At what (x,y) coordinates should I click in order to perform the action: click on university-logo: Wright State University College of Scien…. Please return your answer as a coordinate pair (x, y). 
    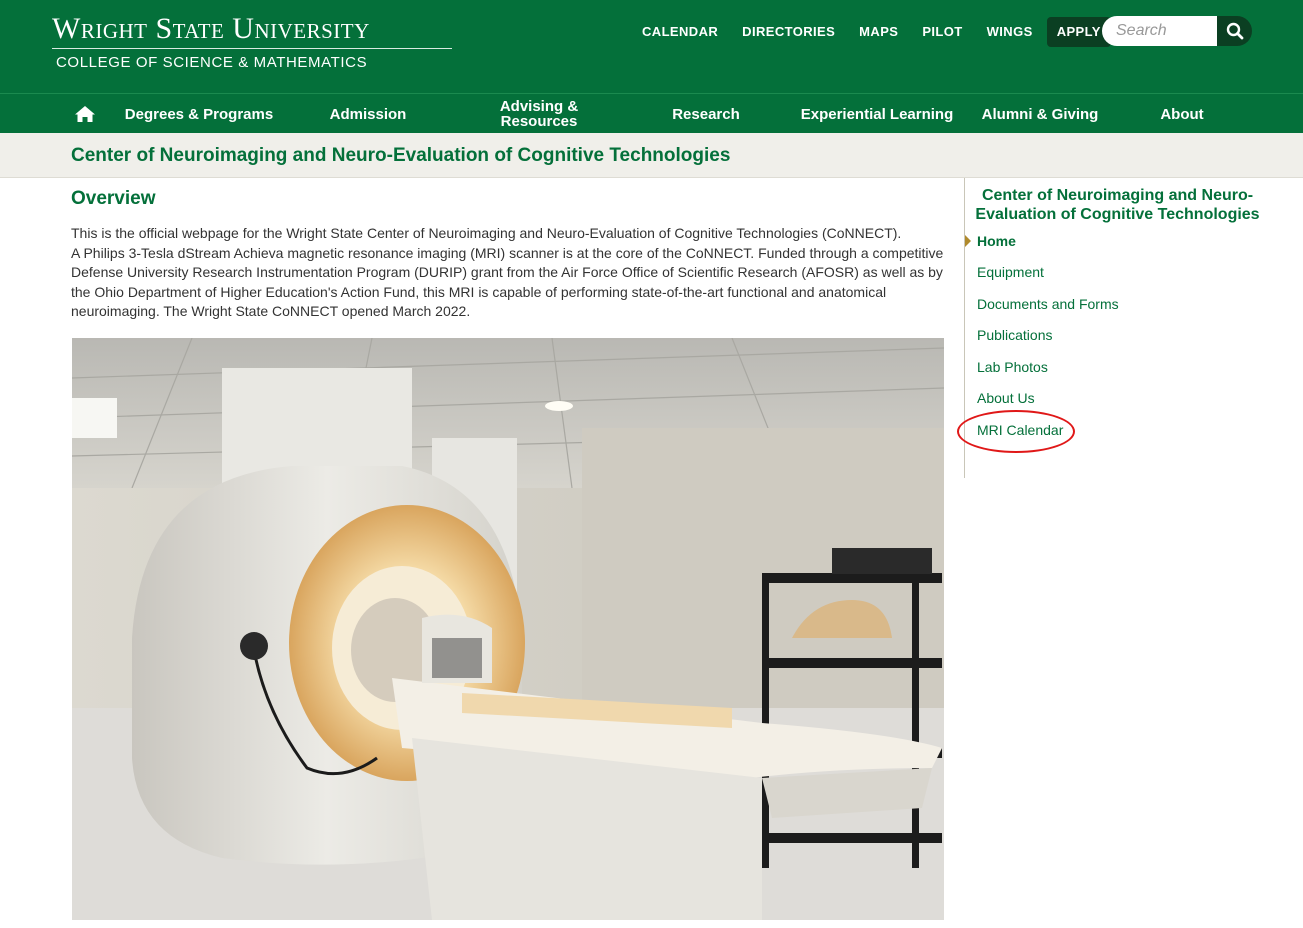
    Looking at the image, I should click on (252, 41).